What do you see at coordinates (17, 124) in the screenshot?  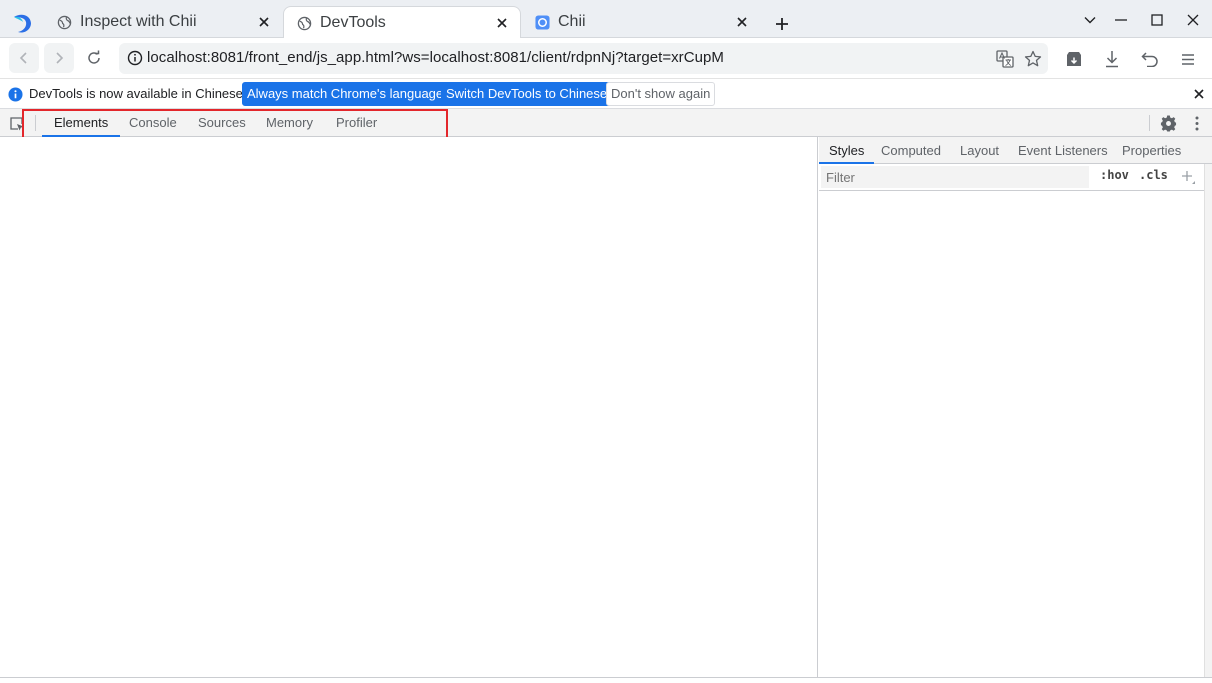 I see `inspect-element-icon` at bounding box center [17, 124].